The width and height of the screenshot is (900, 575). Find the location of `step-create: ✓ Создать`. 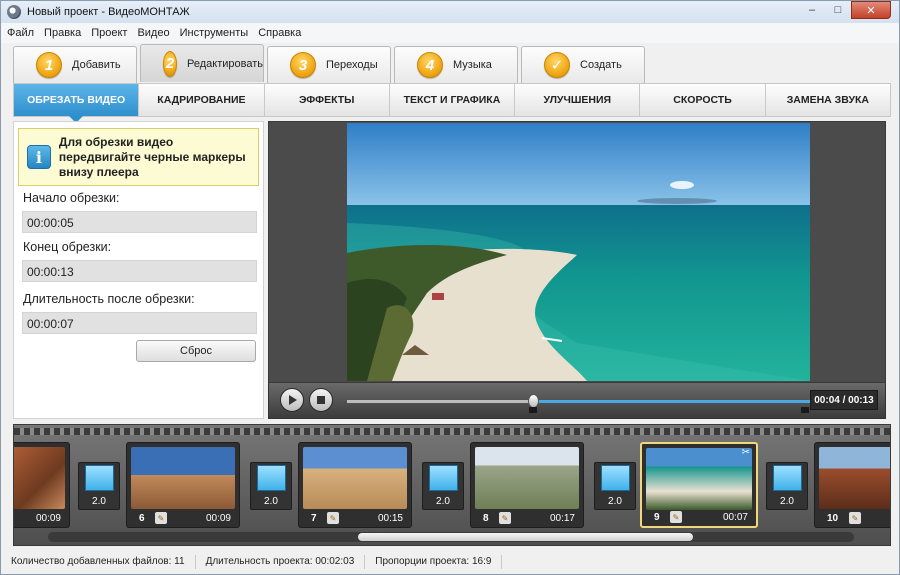

step-create: ✓ Создать is located at coordinates (583, 64).